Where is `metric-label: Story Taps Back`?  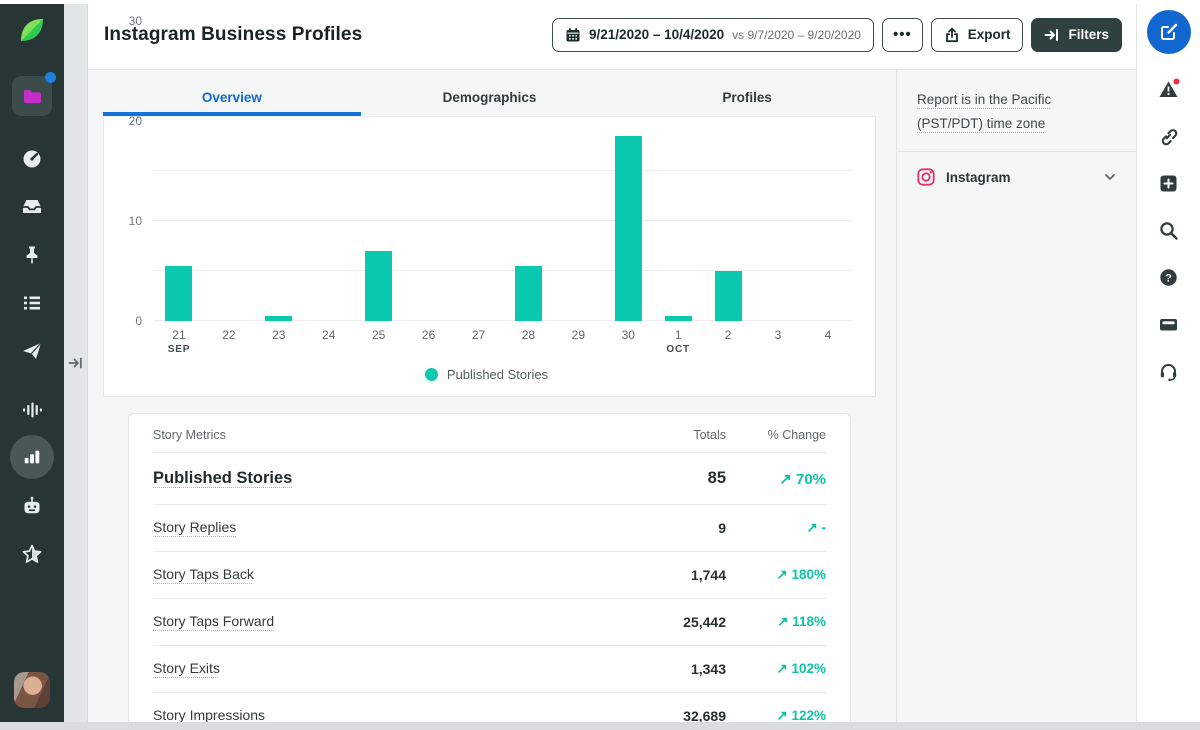
metric-label: Story Taps Back is located at coordinates (203, 574).